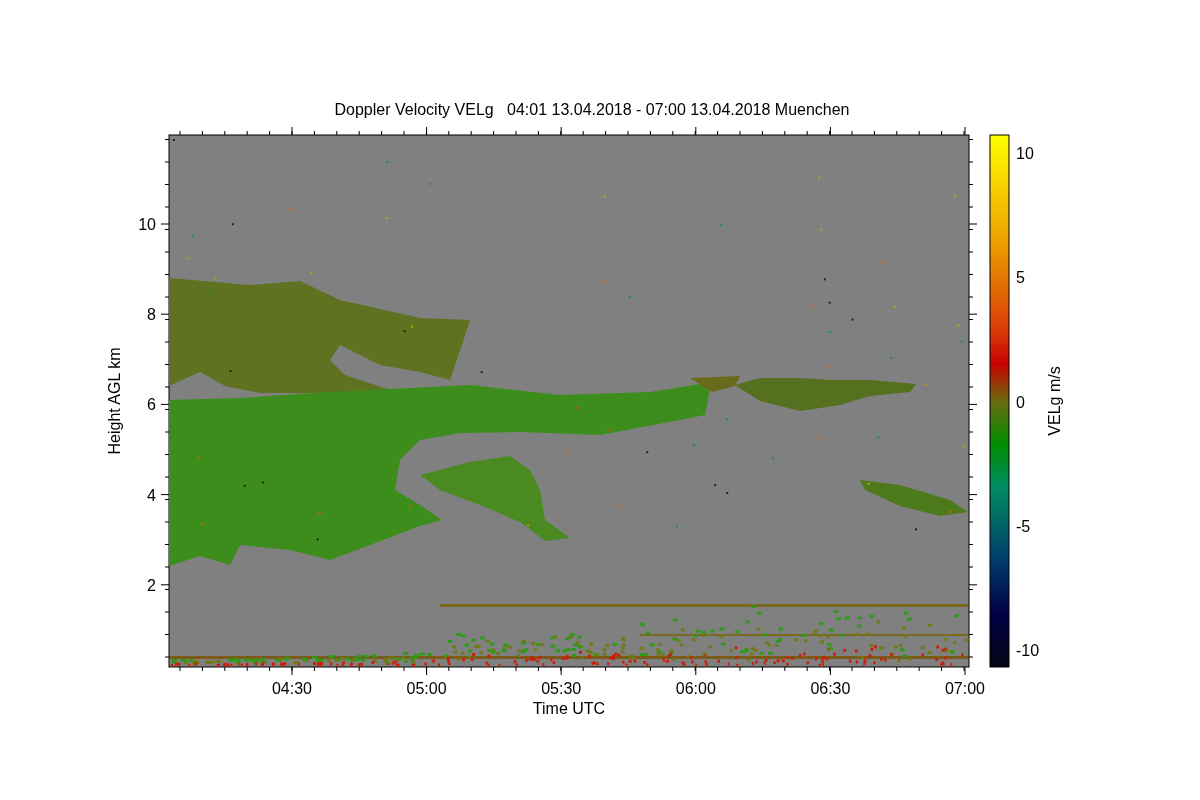  What do you see at coordinates (426, 688) in the screenshot?
I see `x-tick-label: 05:00` at bounding box center [426, 688].